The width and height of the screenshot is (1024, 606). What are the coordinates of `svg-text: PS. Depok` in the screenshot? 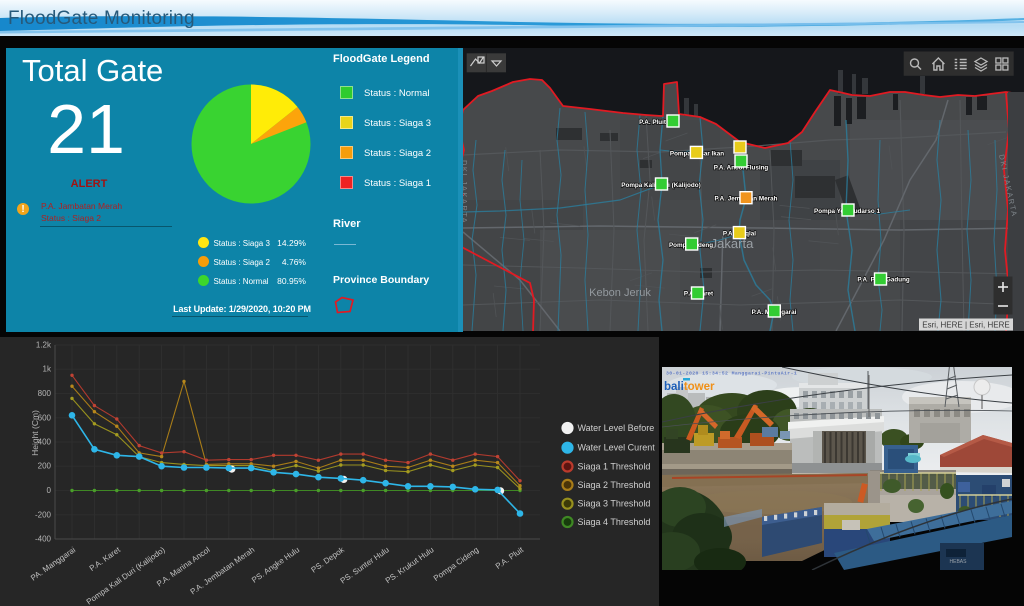 It's located at (327, 560).